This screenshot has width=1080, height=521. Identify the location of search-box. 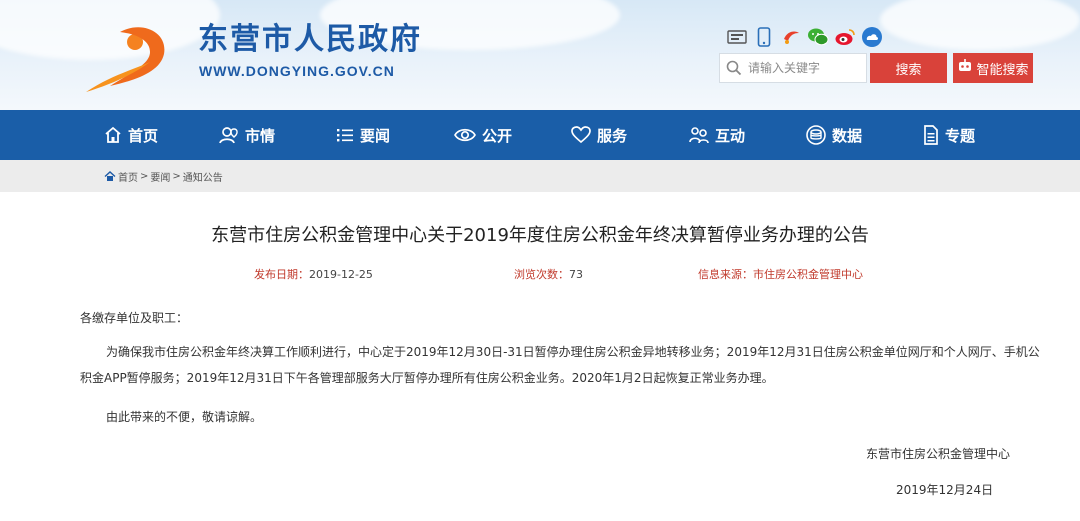
(793, 68).